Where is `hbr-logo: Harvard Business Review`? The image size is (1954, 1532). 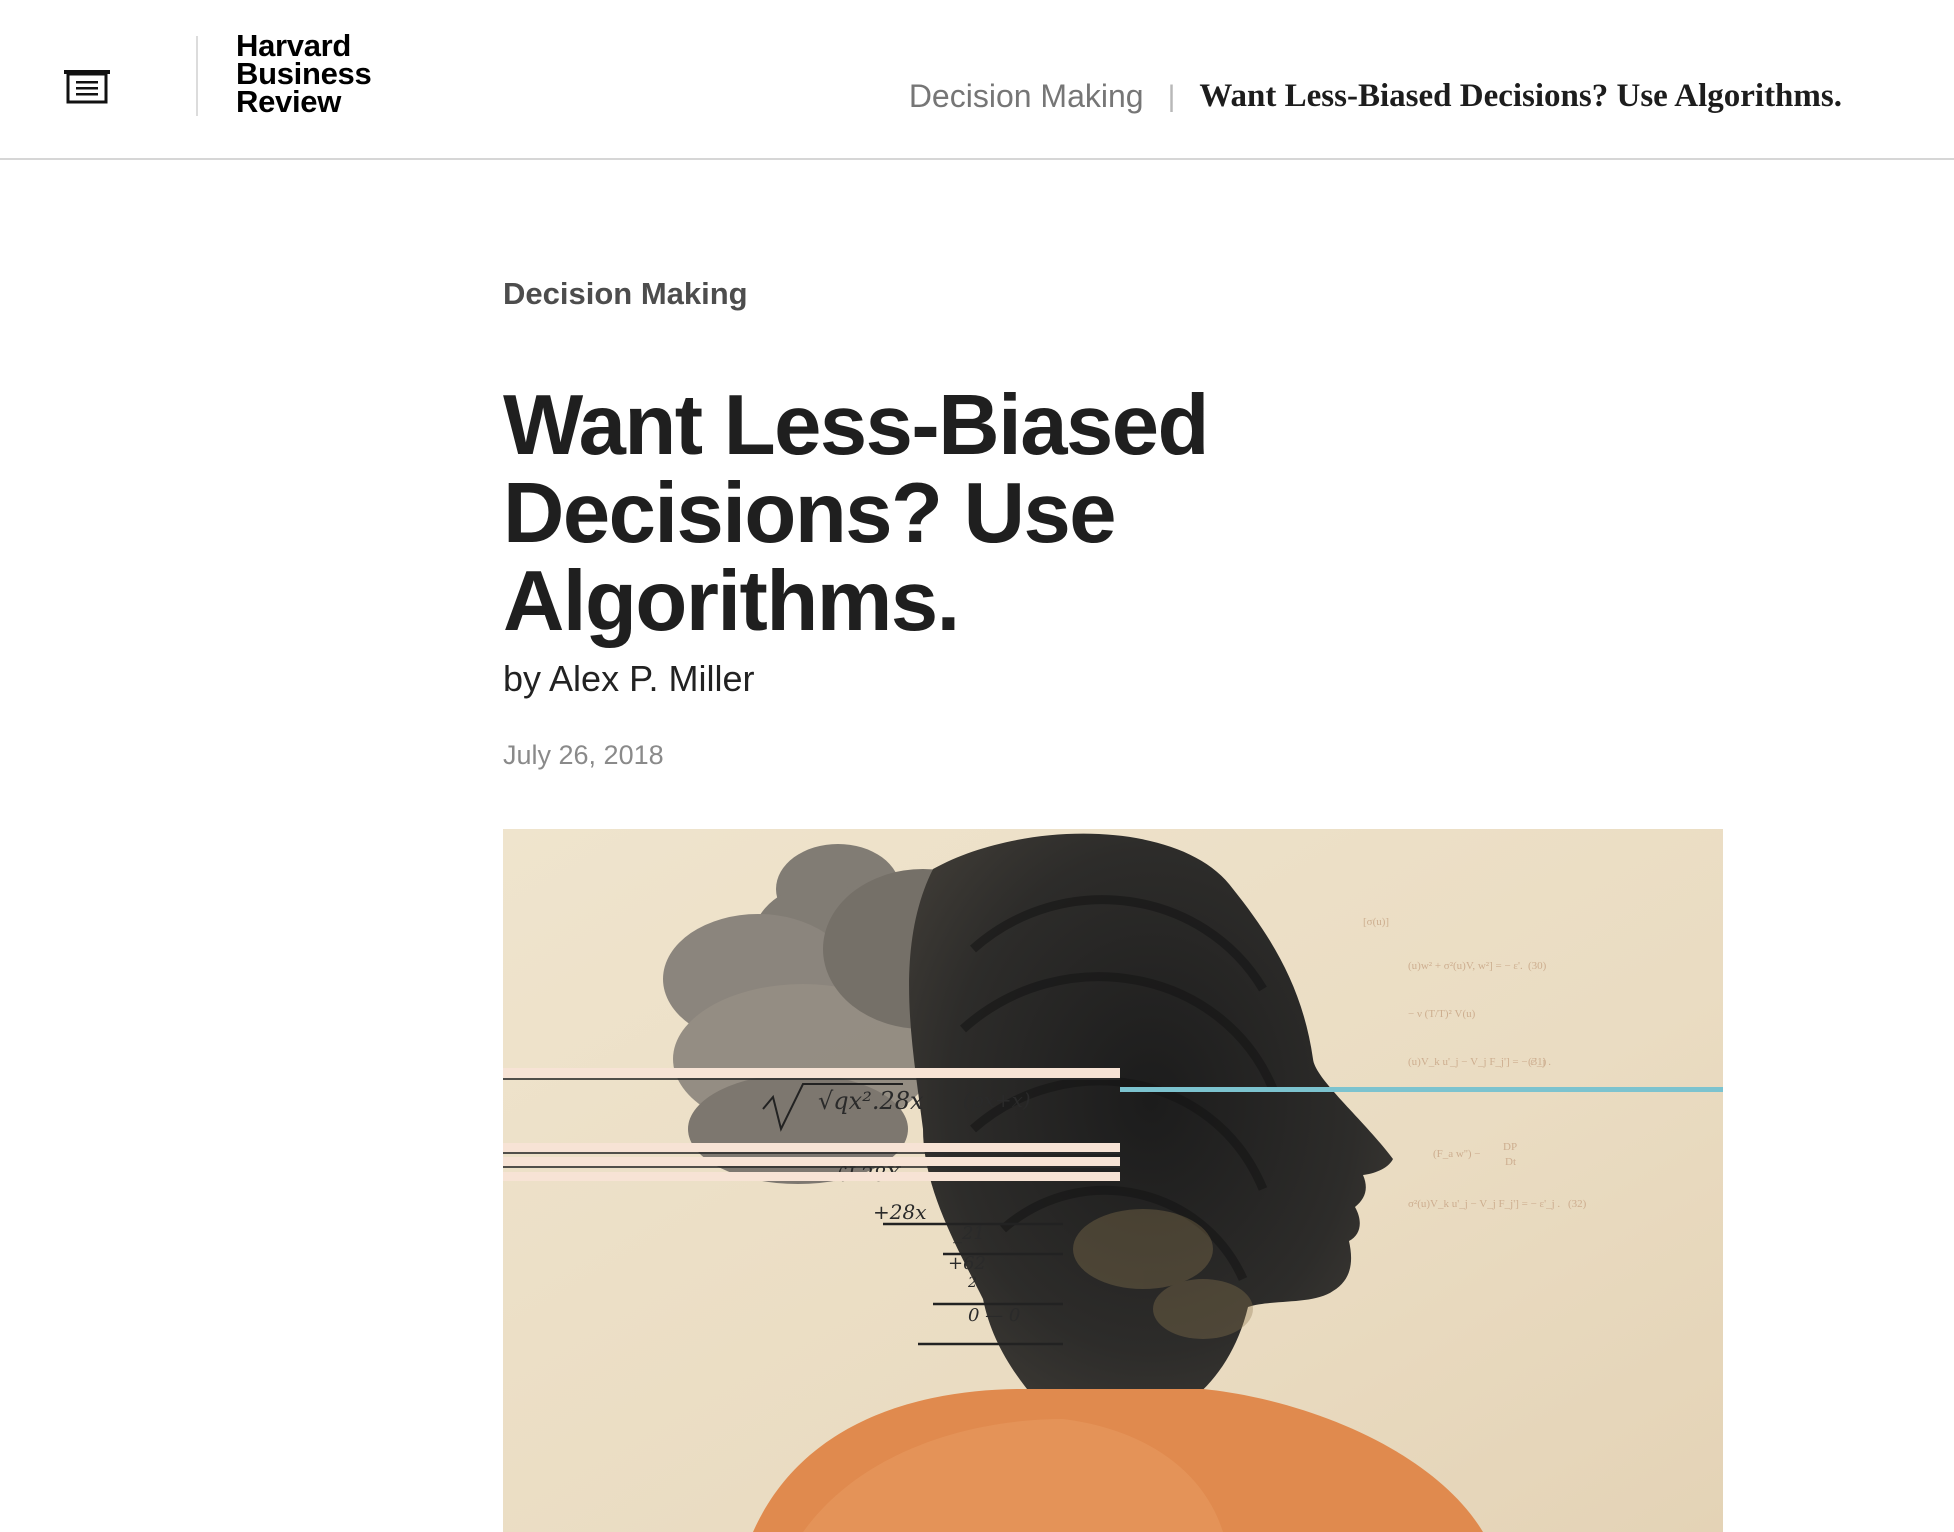 hbr-logo: Harvard Business Review is located at coordinates (304, 74).